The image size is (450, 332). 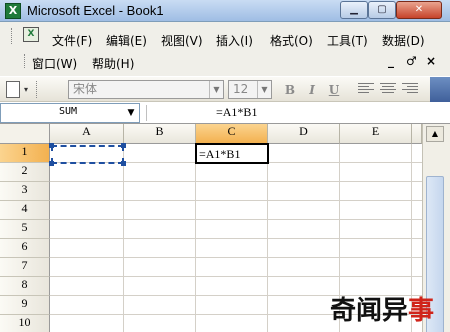 I want to click on name-box: SUM ▼, so click(x=70, y=113).